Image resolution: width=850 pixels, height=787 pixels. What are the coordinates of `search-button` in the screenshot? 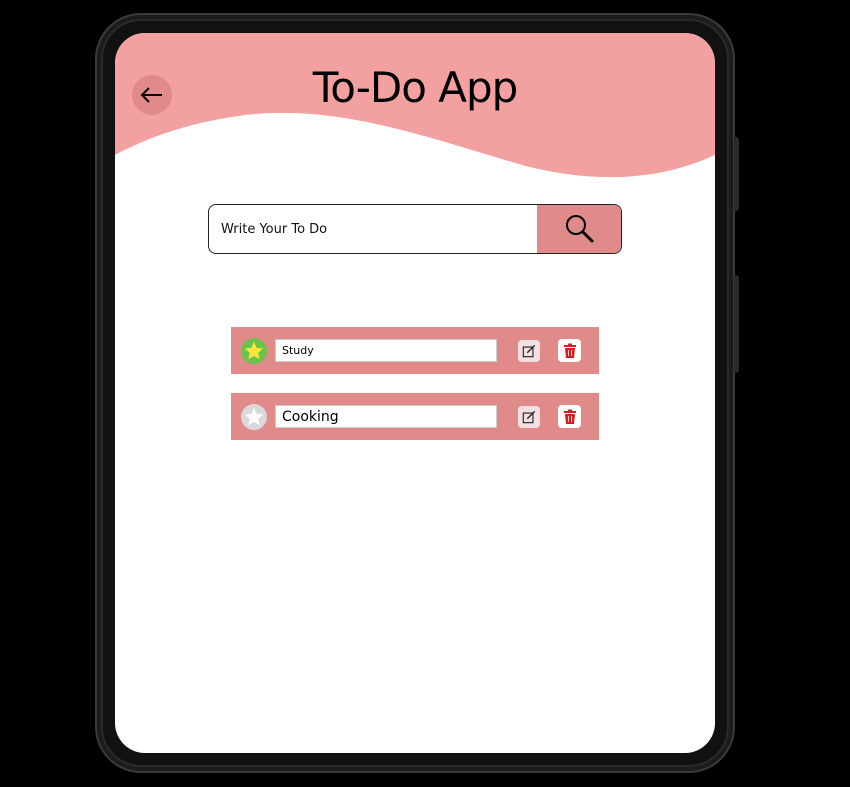 It's located at (579, 229).